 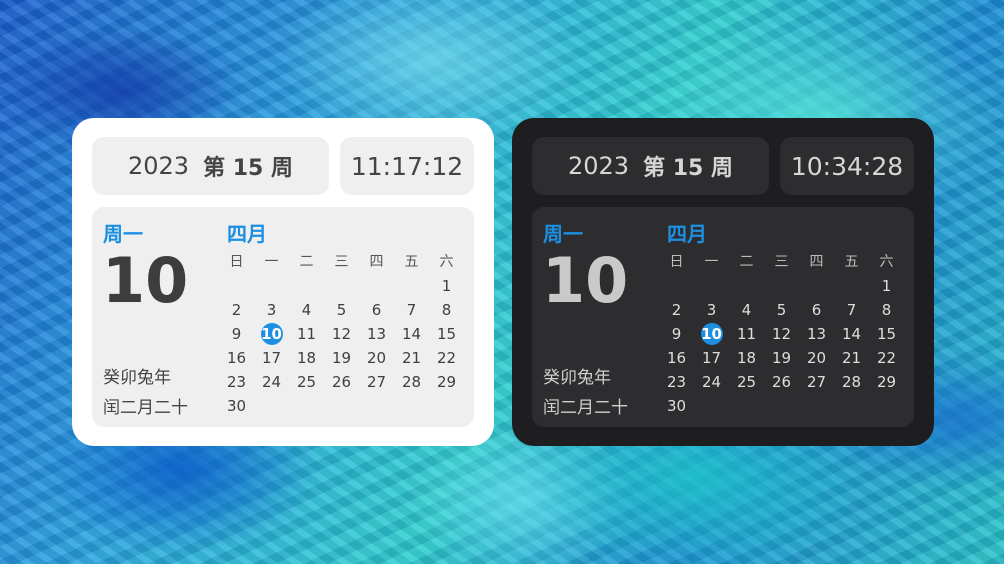 I want to click on lunar-year: 癸卯兔年, so click(x=137, y=378).